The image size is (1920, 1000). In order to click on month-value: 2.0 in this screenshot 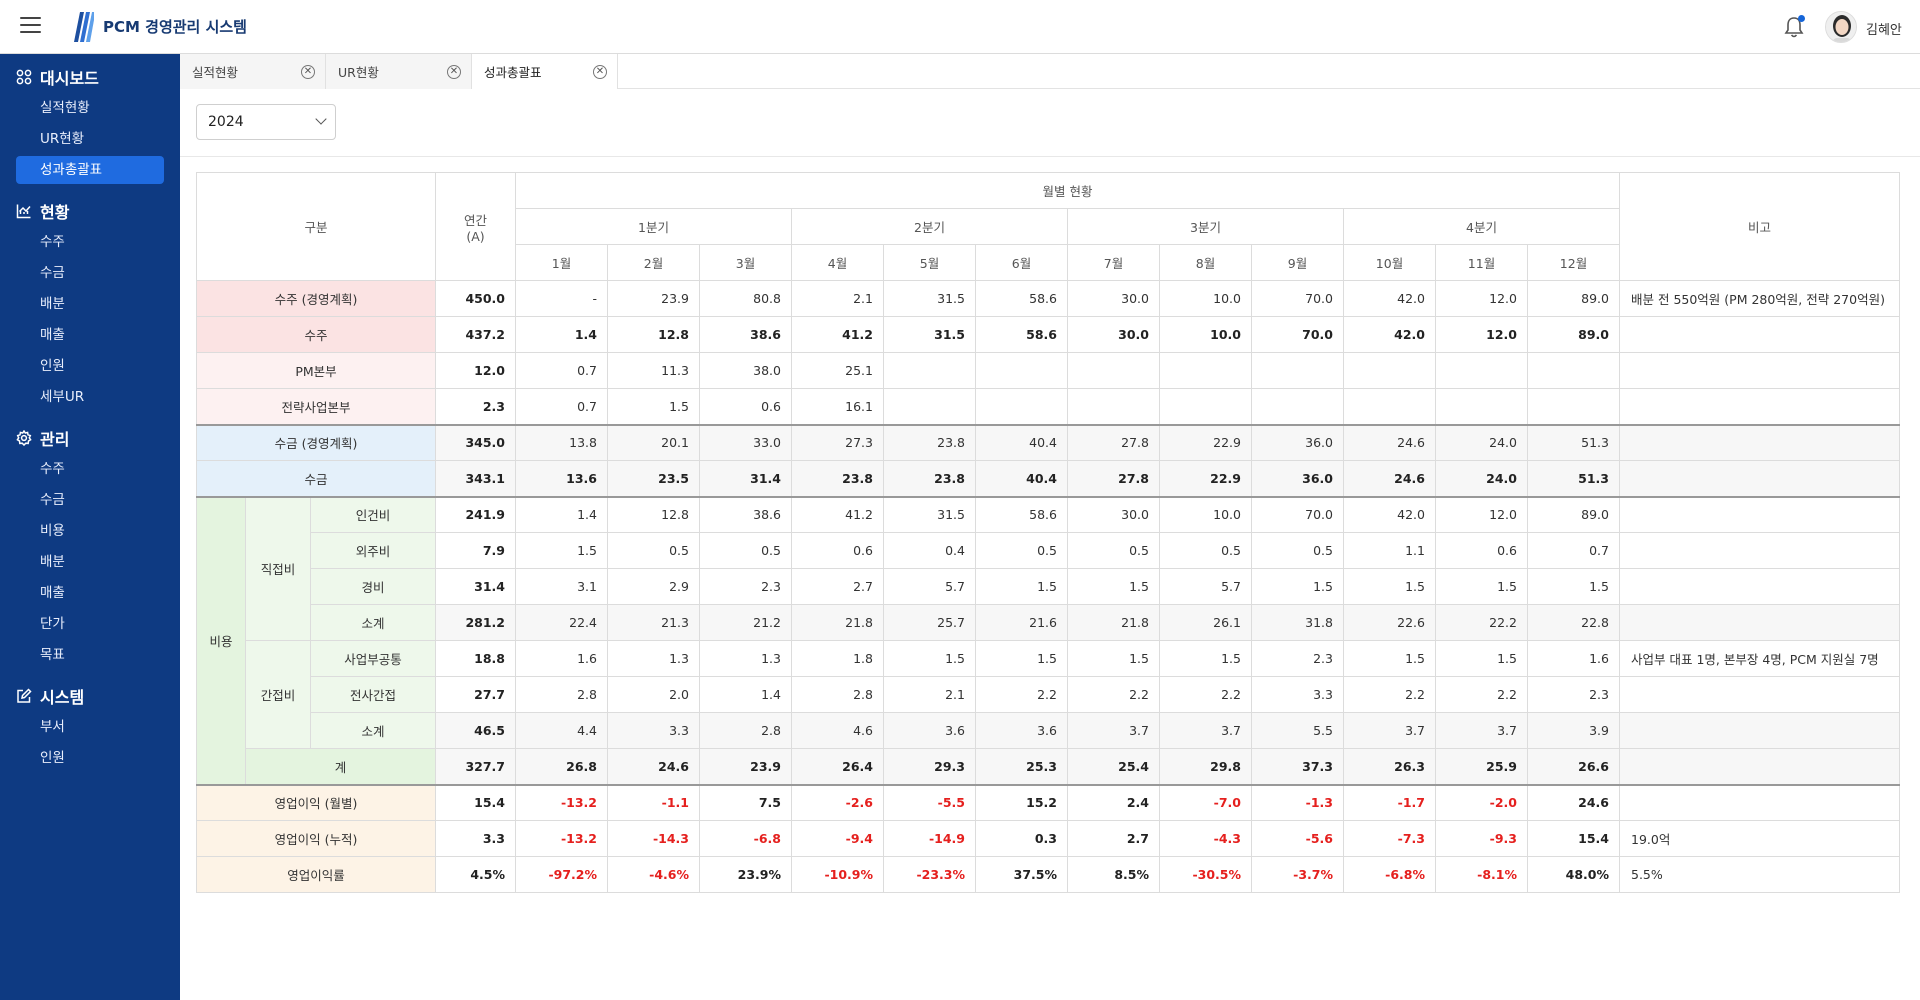, I will do `click(653, 694)`.